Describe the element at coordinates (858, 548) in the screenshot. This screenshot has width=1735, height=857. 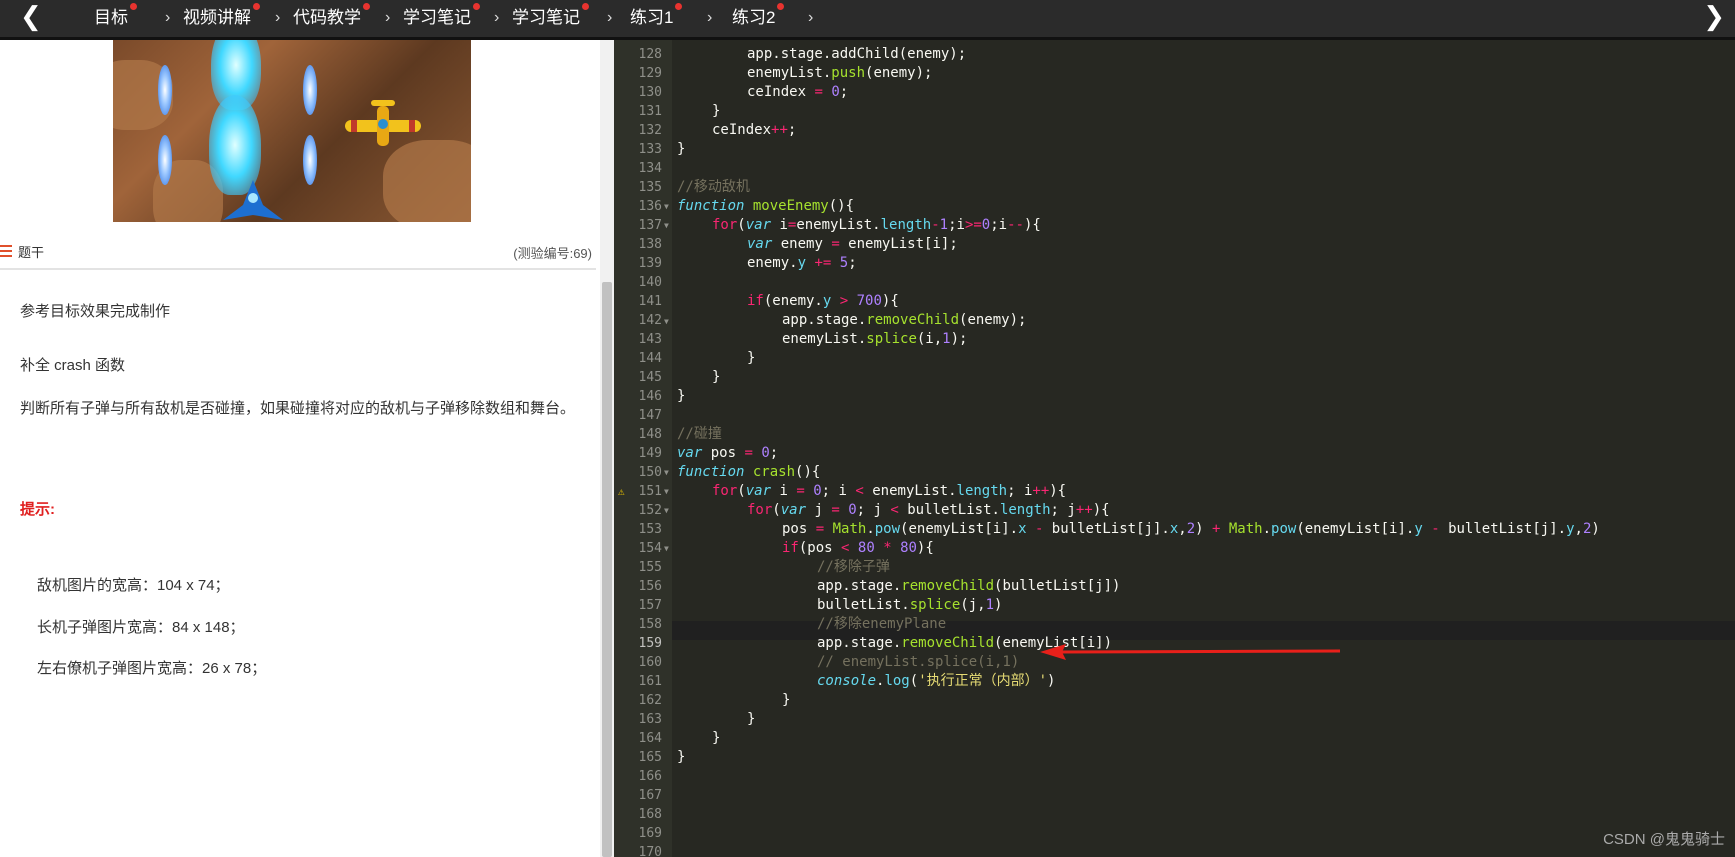
I see `code-line: if(pos < 80 * 80){` at that location.